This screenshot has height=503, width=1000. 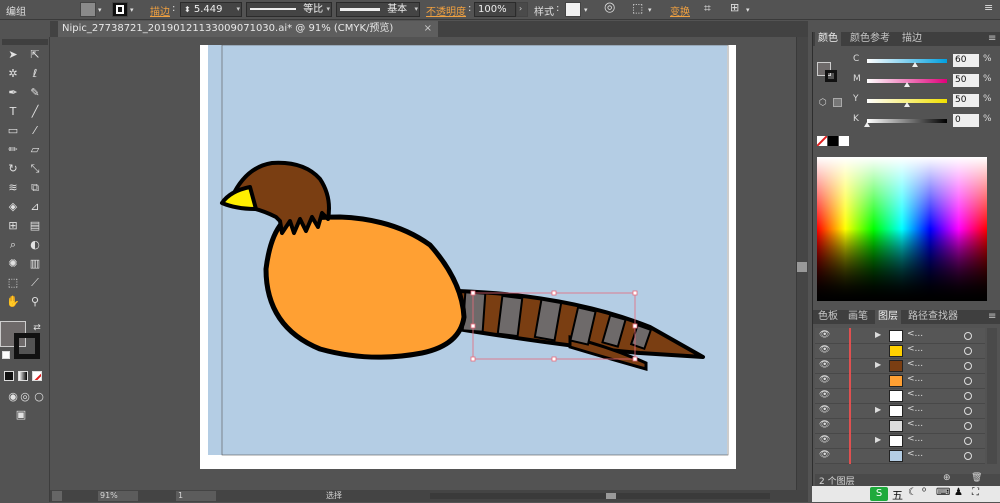 I want to click on style-dropdown-icon: ▾, so click(x=586, y=10).